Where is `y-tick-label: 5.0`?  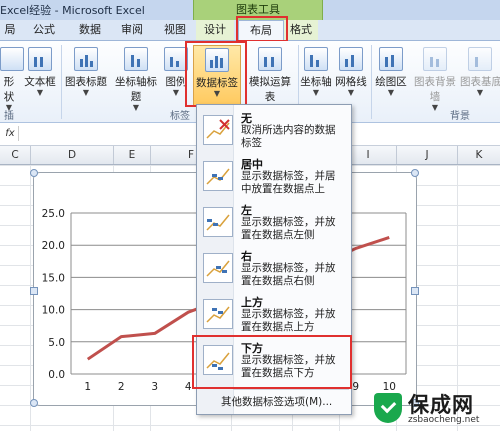
y-tick-label: 5.0 is located at coordinates (56, 343).